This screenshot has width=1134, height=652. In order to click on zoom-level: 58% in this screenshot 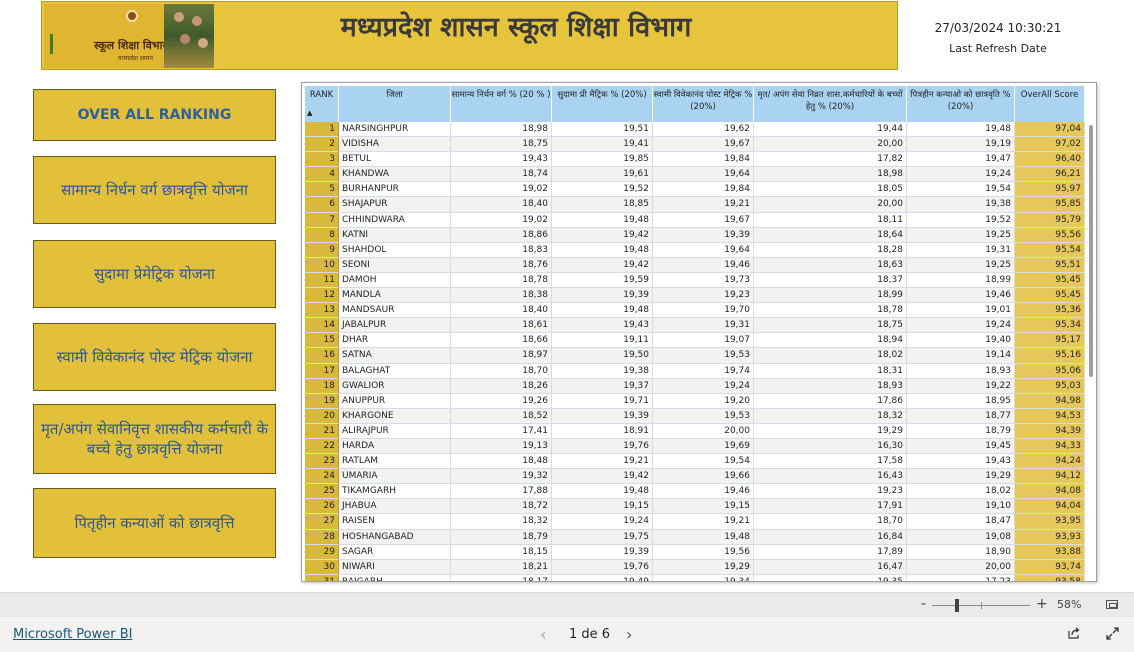, I will do `click(1069, 604)`.